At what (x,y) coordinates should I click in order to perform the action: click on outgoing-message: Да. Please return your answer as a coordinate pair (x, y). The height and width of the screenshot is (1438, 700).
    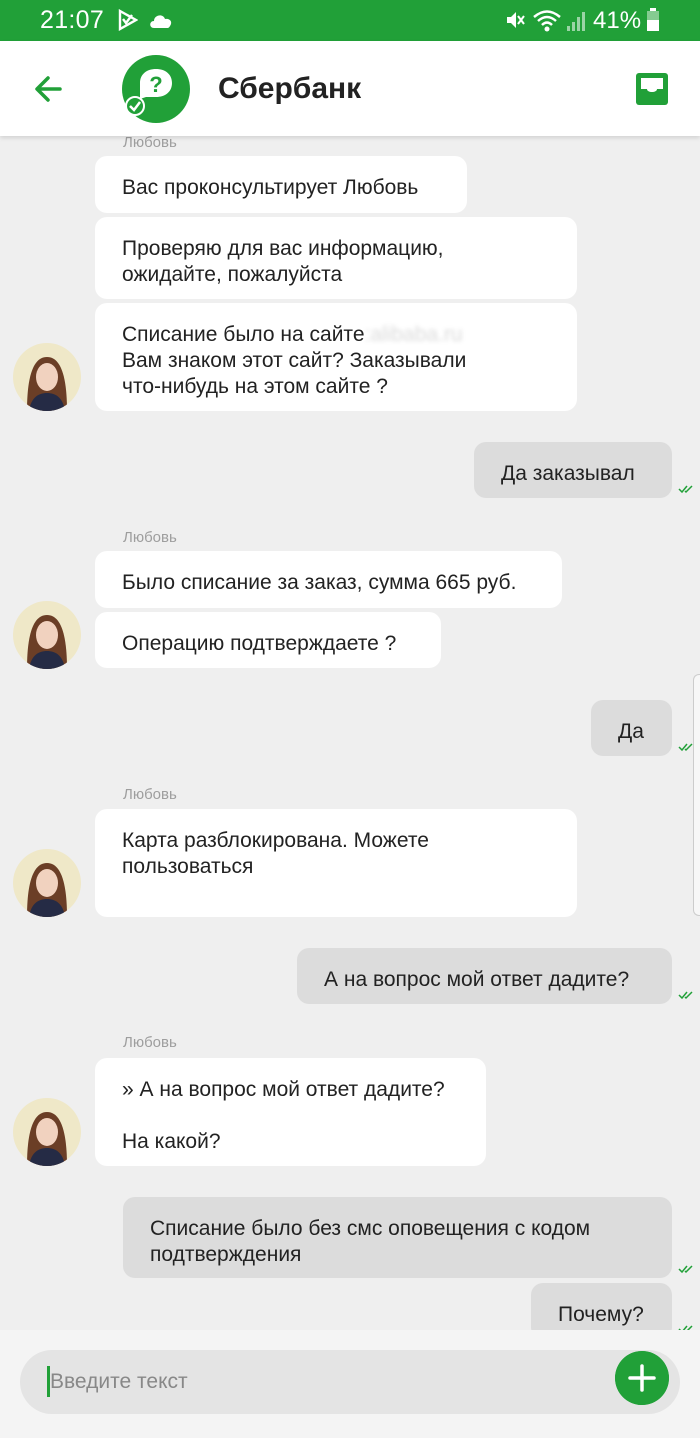
    Looking at the image, I should click on (631, 728).